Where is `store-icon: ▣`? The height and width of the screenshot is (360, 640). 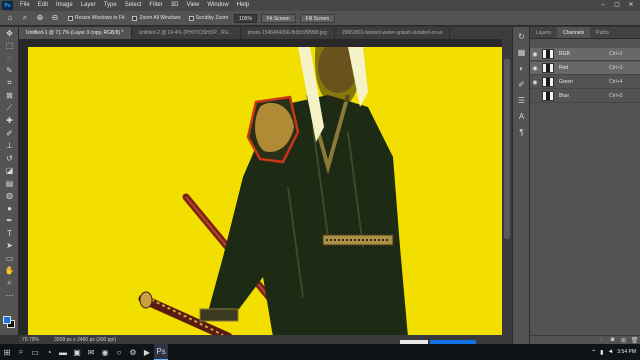
store-icon: ▣ is located at coordinates (77, 352).